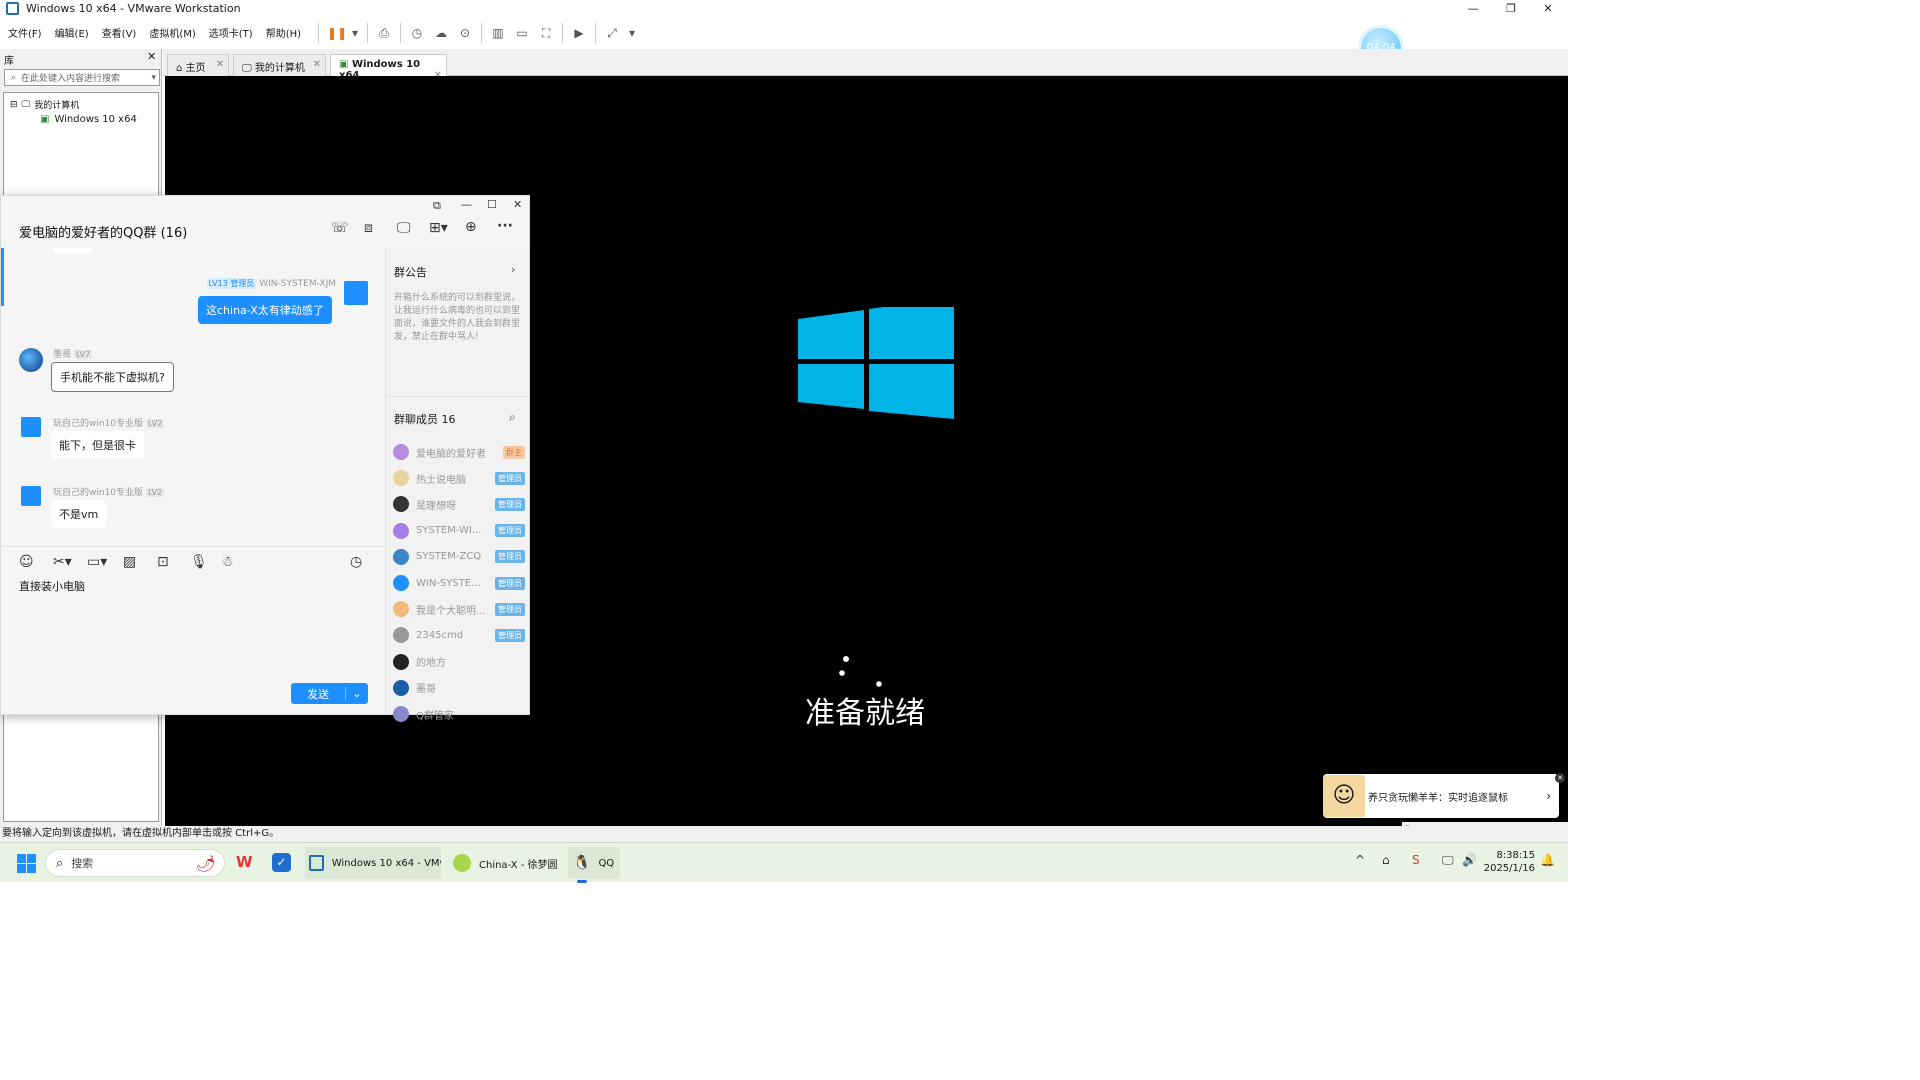 This screenshot has width=1920, height=1080. What do you see at coordinates (97, 445) in the screenshot?
I see `message-bubble: 能下，但是很卡` at bounding box center [97, 445].